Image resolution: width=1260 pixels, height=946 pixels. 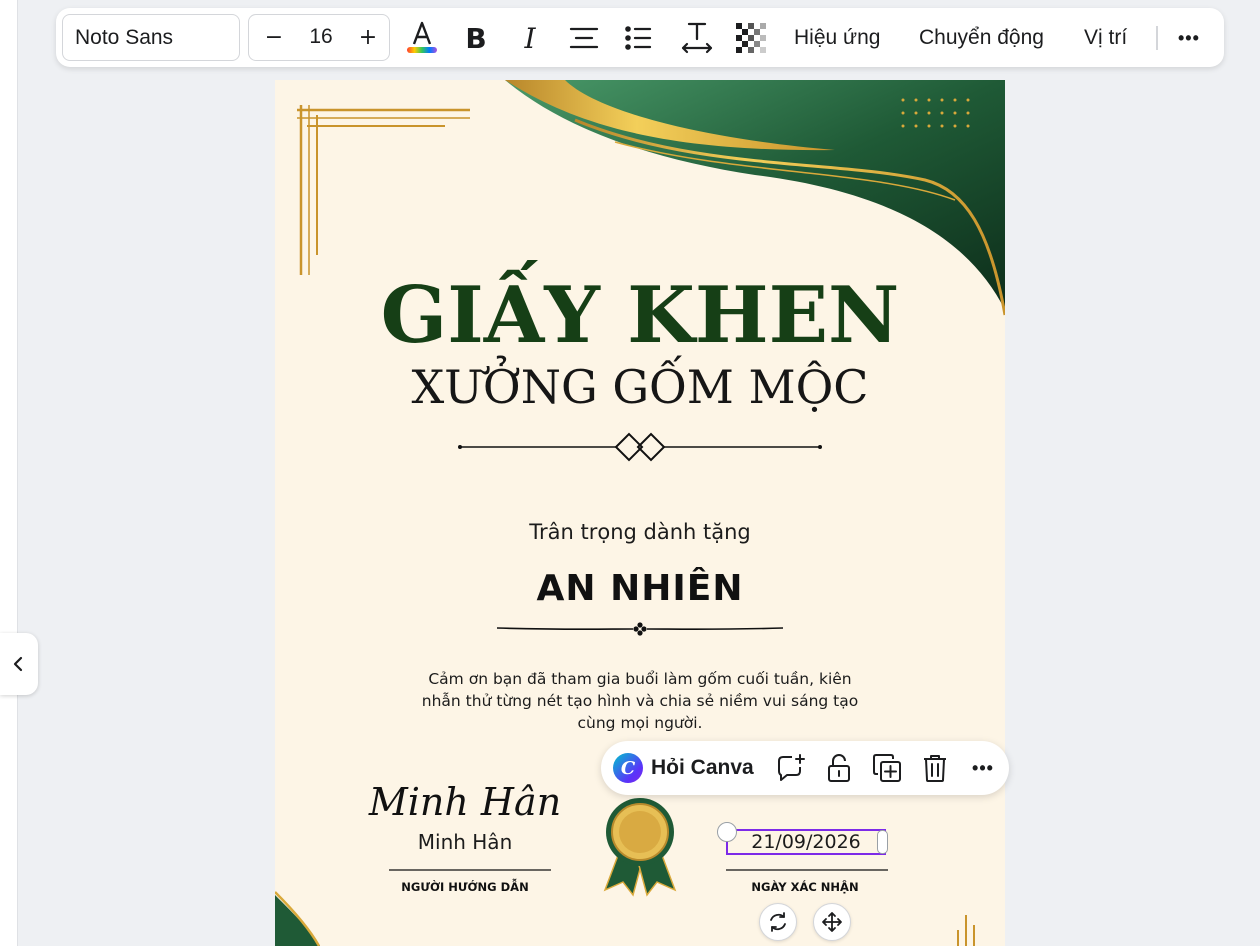 What do you see at coordinates (465, 887) in the screenshot?
I see `signer-role: NGƯỜI HƯỚNG DẪN` at bounding box center [465, 887].